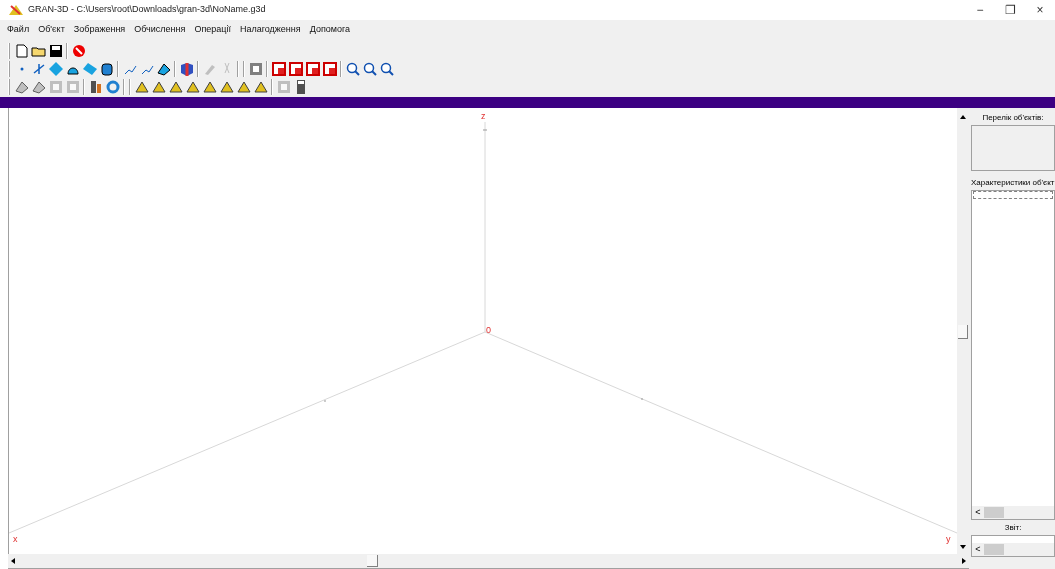 The height and width of the screenshot is (569, 1055). I want to click on menu-item: Зображення, so click(99, 29).